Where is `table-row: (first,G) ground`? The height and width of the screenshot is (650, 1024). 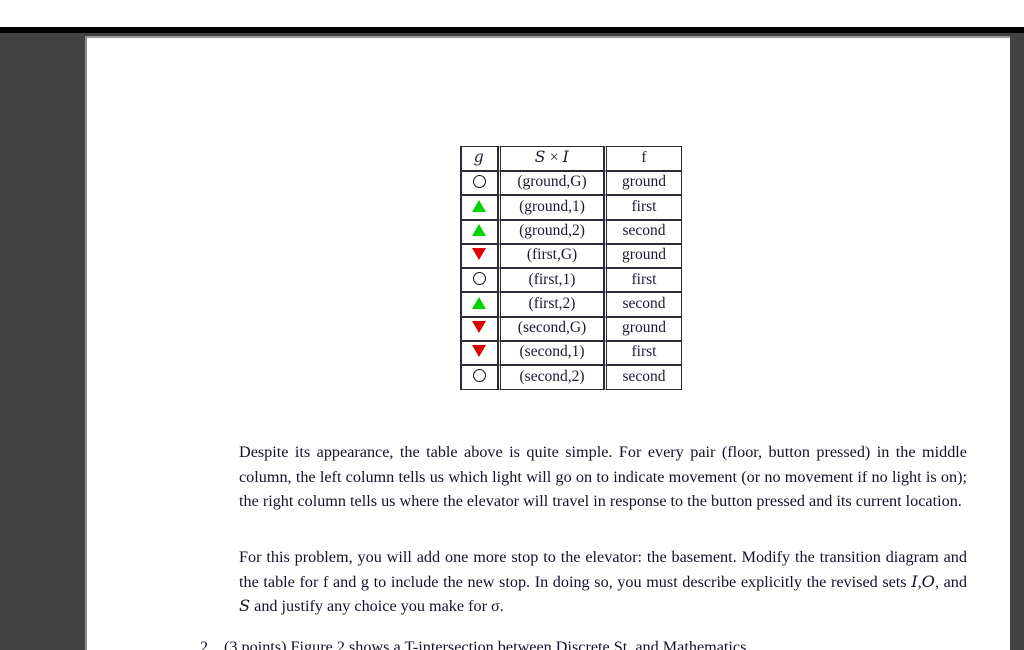
table-row: (first,G) ground is located at coordinates (571, 256).